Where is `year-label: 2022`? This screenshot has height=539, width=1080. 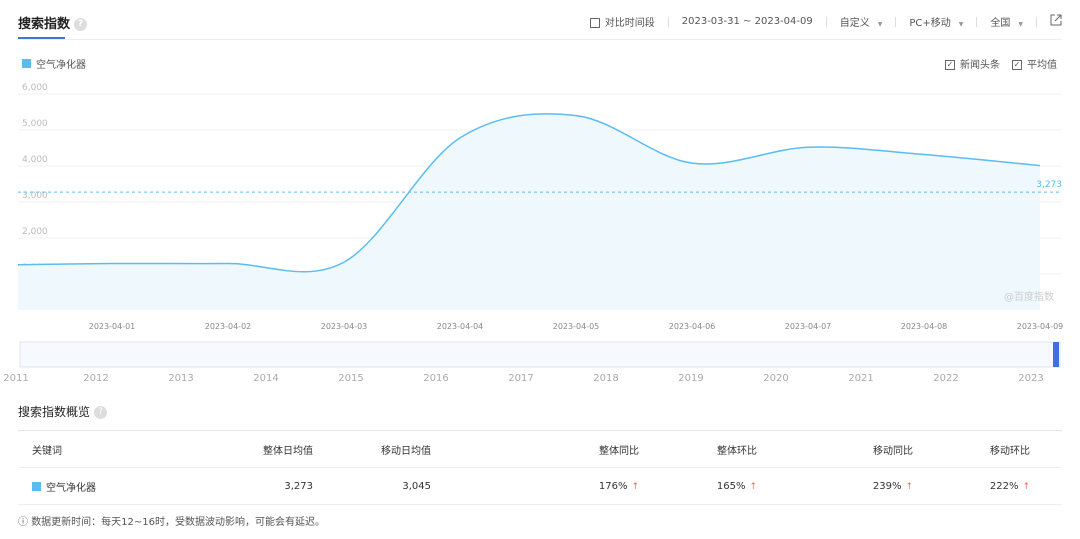
year-label: 2022 is located at coordinates (945, 378).